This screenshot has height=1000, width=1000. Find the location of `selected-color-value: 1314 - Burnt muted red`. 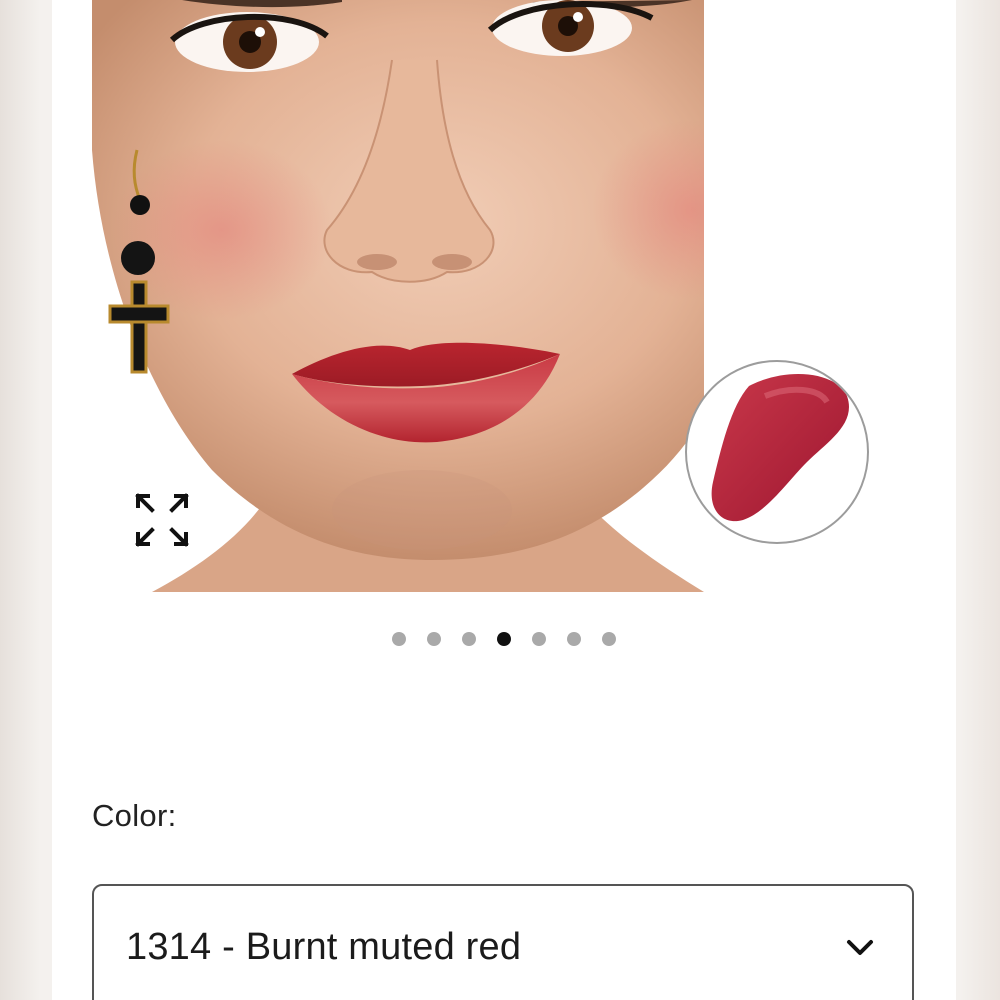

selected-color-value: 1314 - Burnt muted red is located at coordinates (324, 947).